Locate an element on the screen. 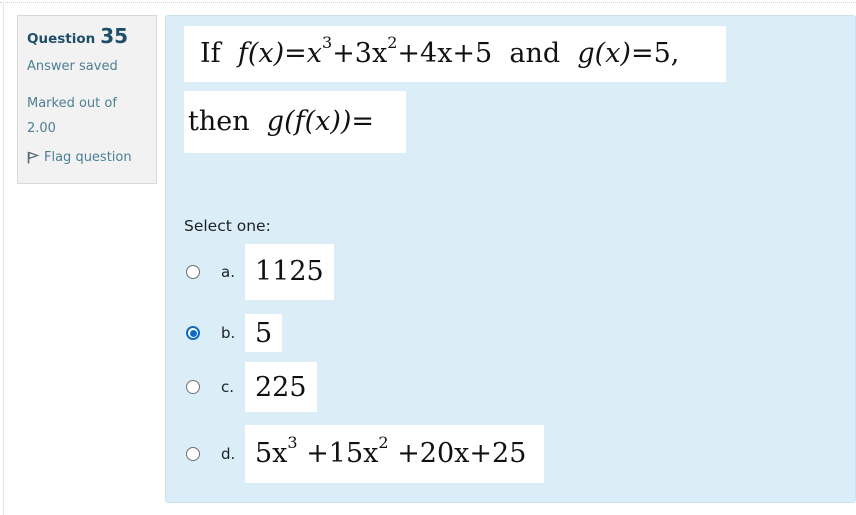 The image size is (856, 515). top-divider is located at coordinates (428, 2).